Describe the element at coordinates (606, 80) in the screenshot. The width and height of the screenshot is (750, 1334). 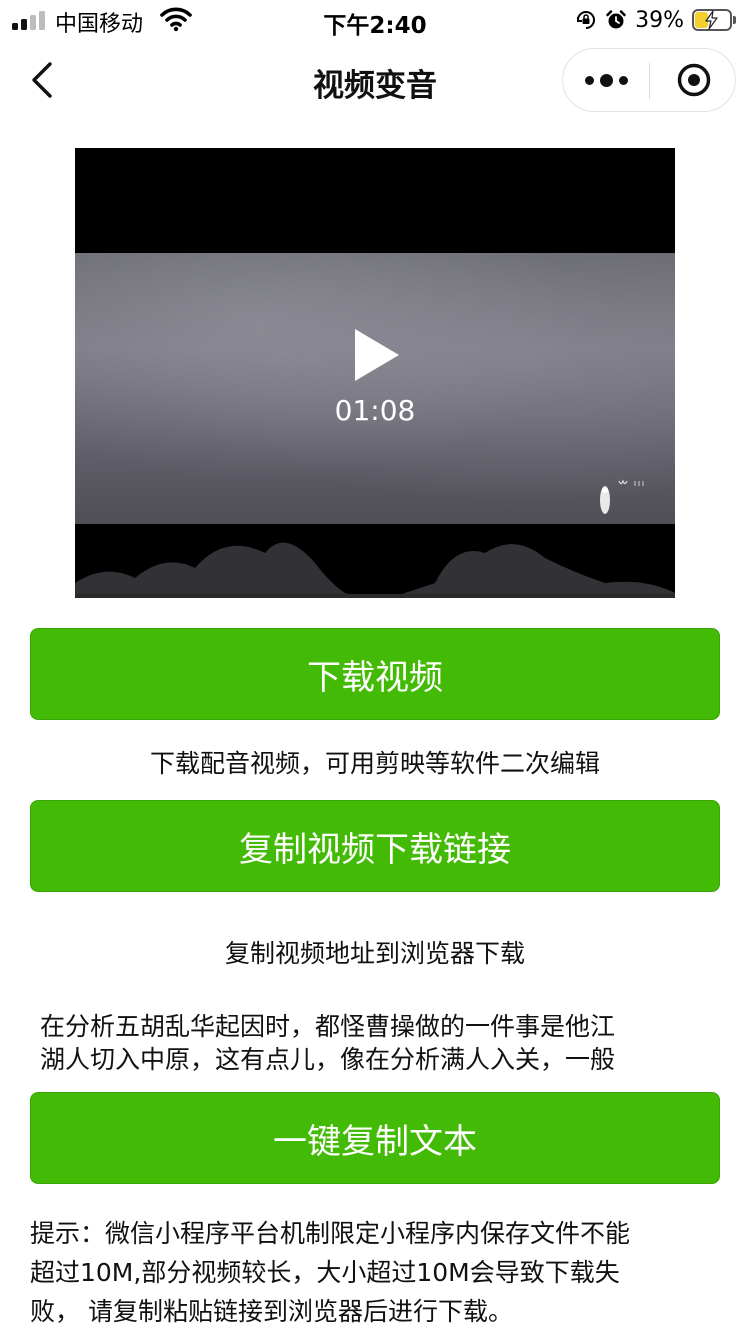
I see `more-button` at that location.